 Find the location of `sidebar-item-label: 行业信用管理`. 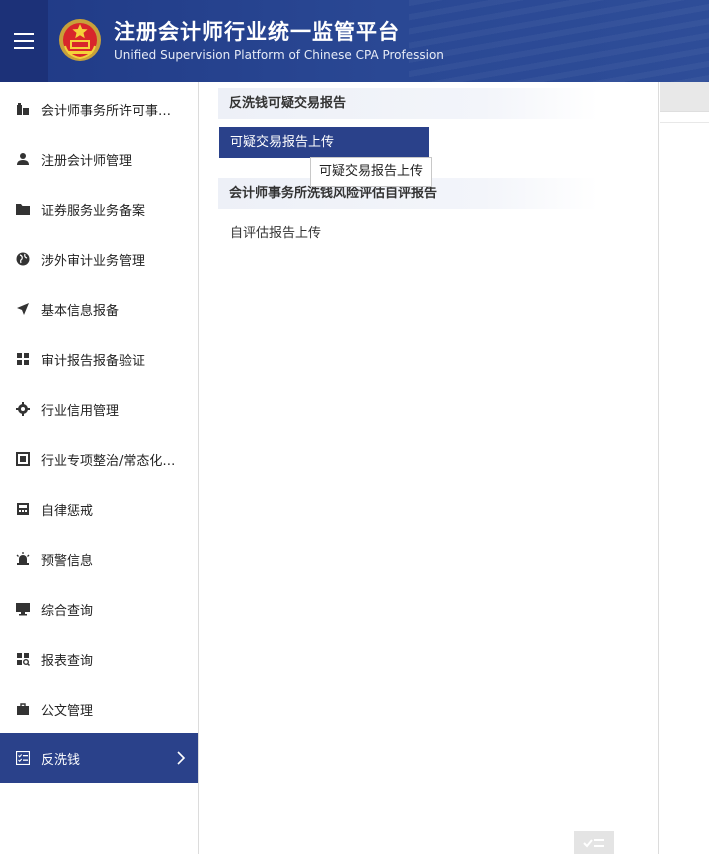

sidebar-item-label: 行业信用管理 is located at coordinates (80, 411).